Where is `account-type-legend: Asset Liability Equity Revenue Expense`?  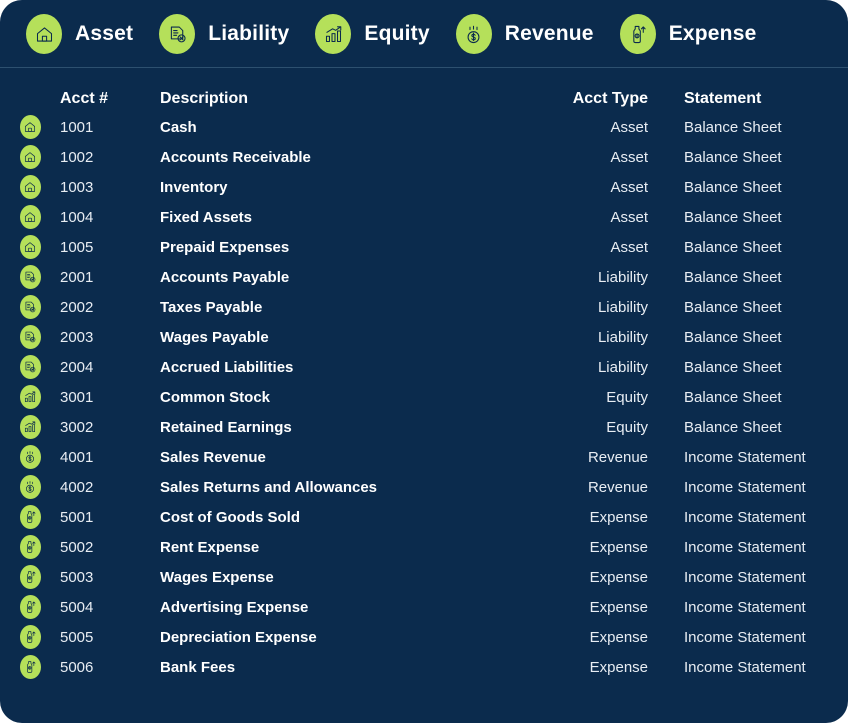 account-type-legend: Asset Liability Equity Revenue Expense is located at coordinates (424, 34).